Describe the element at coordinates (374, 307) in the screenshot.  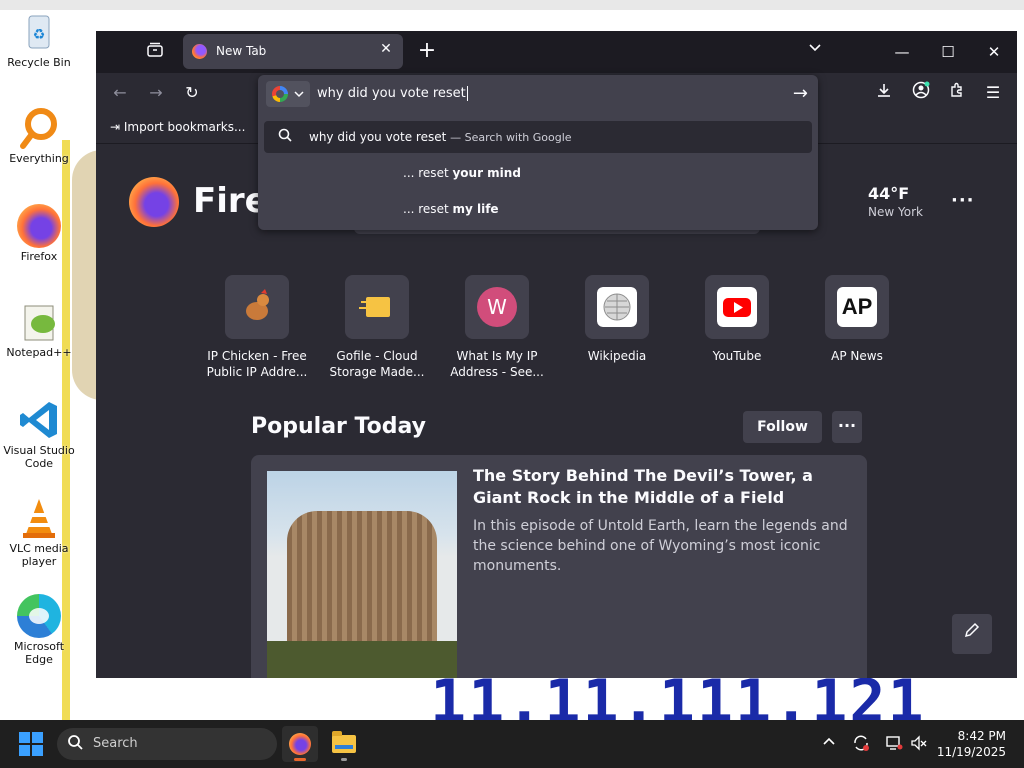
I see `gofile-folder-icon` at that location.